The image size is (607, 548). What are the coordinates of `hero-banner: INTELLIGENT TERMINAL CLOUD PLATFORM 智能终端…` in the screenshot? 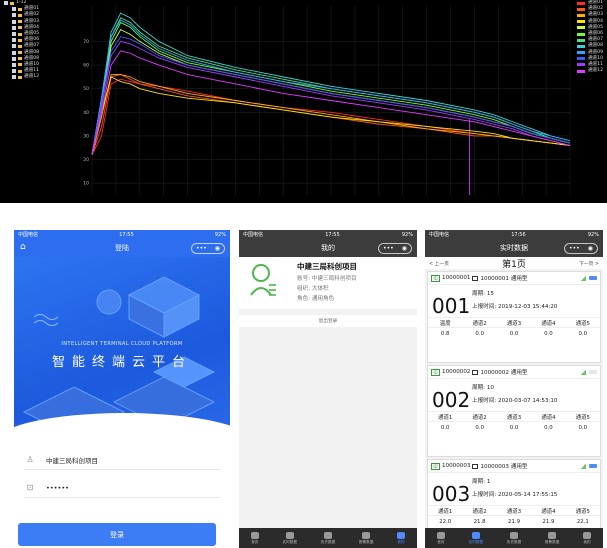 It's located at (122, 350).